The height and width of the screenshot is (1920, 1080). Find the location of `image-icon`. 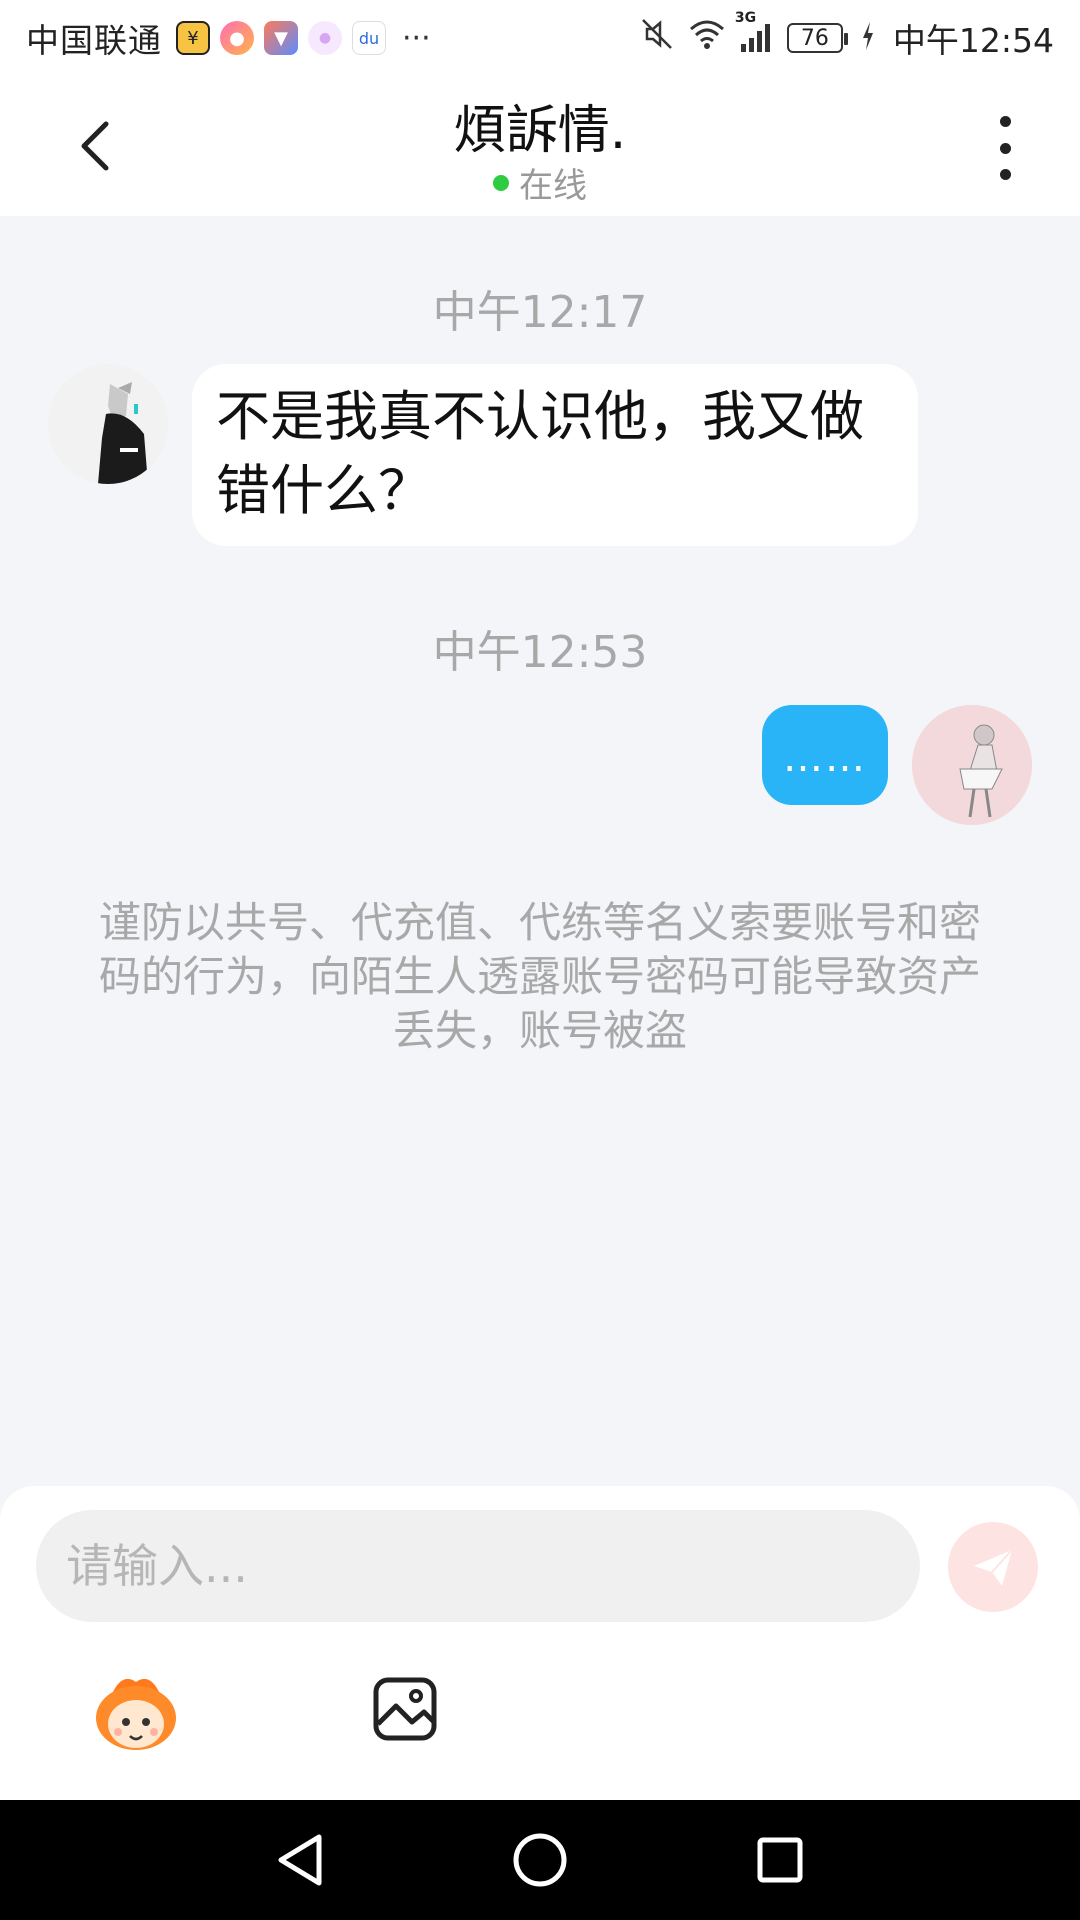

image-icon is located at coordinates (405, 1709).